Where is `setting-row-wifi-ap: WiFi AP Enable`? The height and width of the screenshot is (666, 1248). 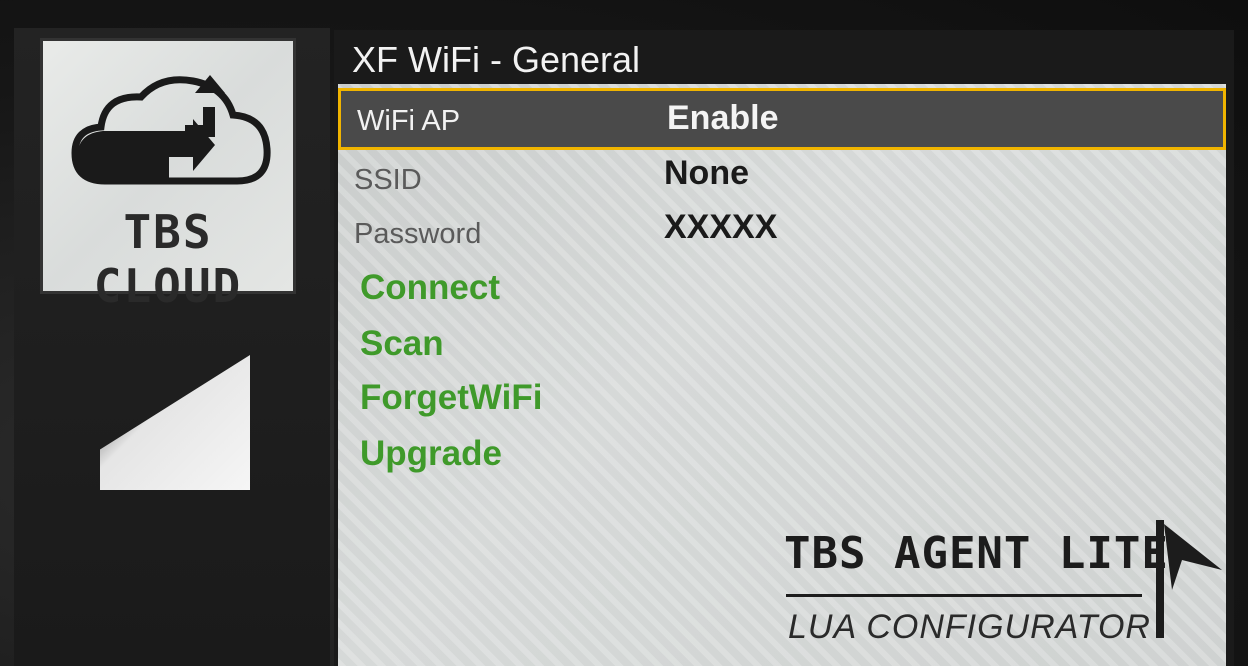
setting-row-wifi-ap: WiFi AP Enable is located at coordinates (782, 119).